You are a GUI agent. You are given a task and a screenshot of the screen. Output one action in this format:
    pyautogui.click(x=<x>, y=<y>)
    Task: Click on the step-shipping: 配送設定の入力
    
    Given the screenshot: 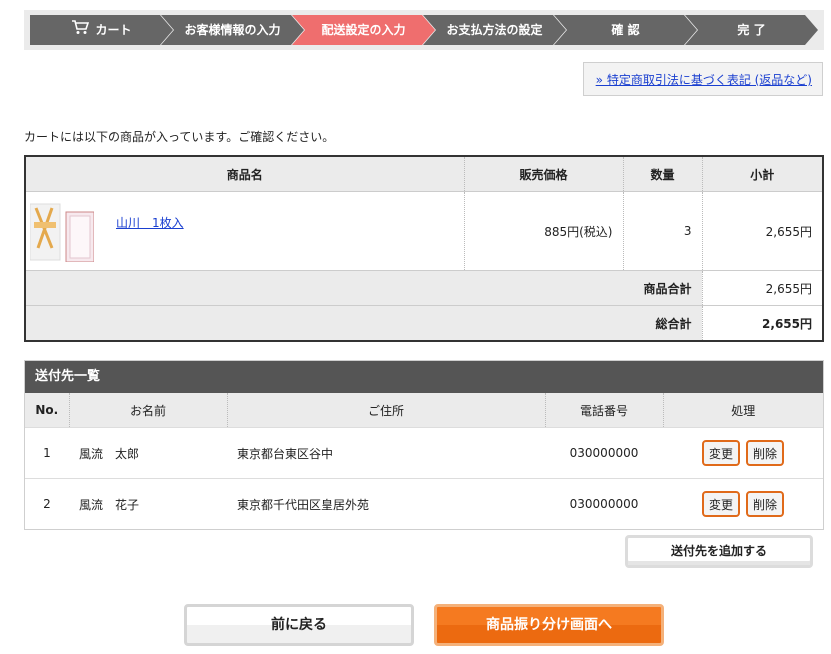 What is the action you would take?
    pyautogui.click(x=363, y=30)
    